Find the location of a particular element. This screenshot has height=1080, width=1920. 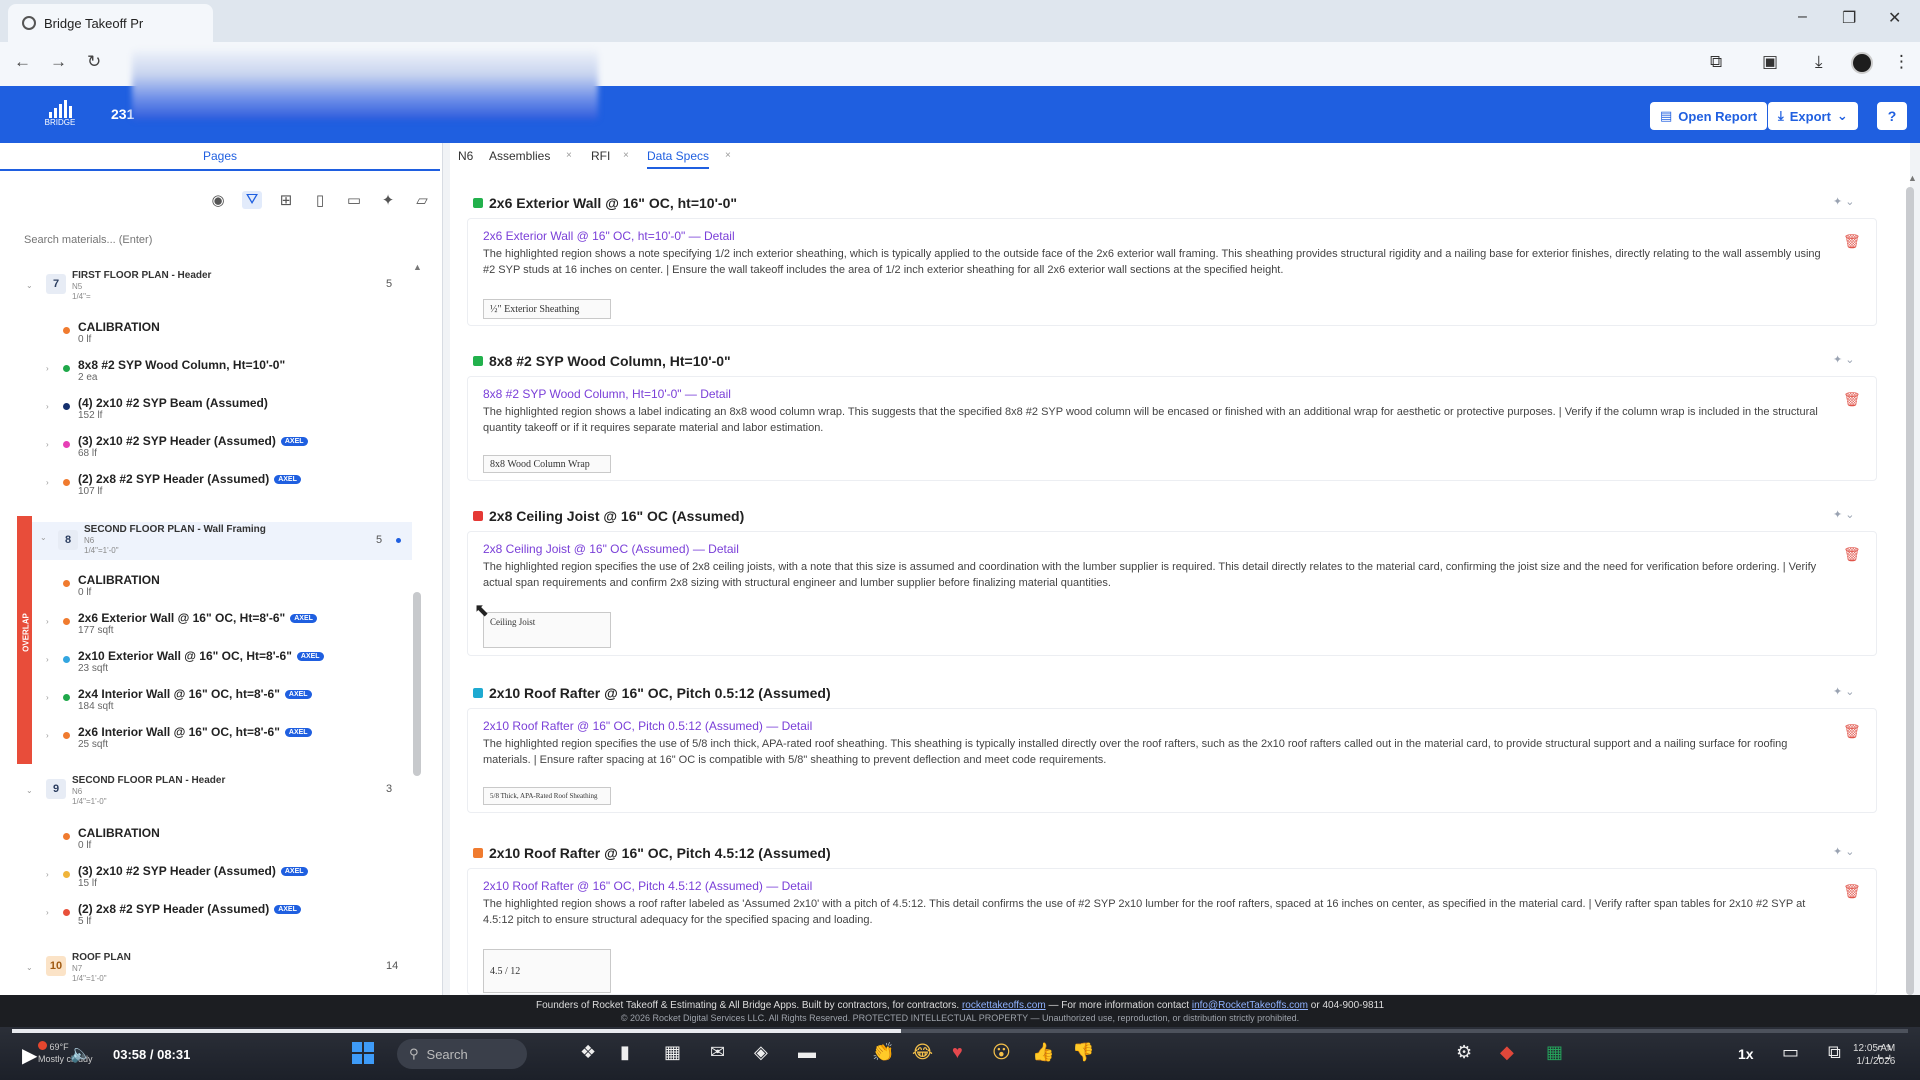

widget-icon: ❖ is located at coordinates (588, 1052).